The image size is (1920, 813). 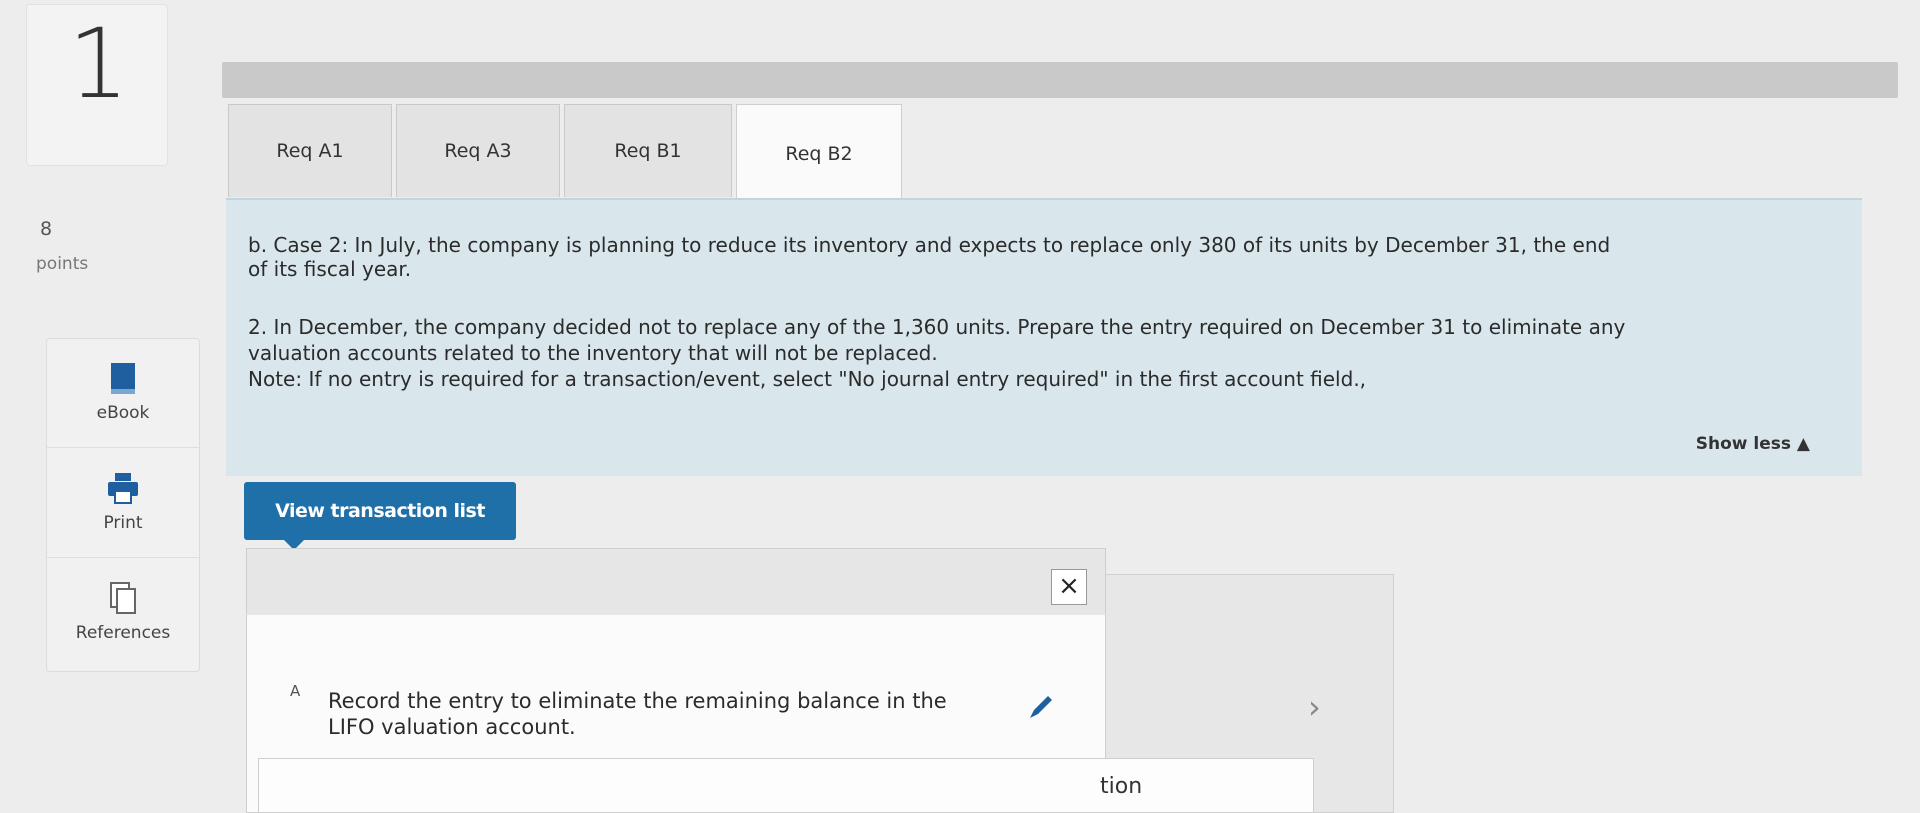 I want to click on panel-header: ×, so click(x=676, y=582).